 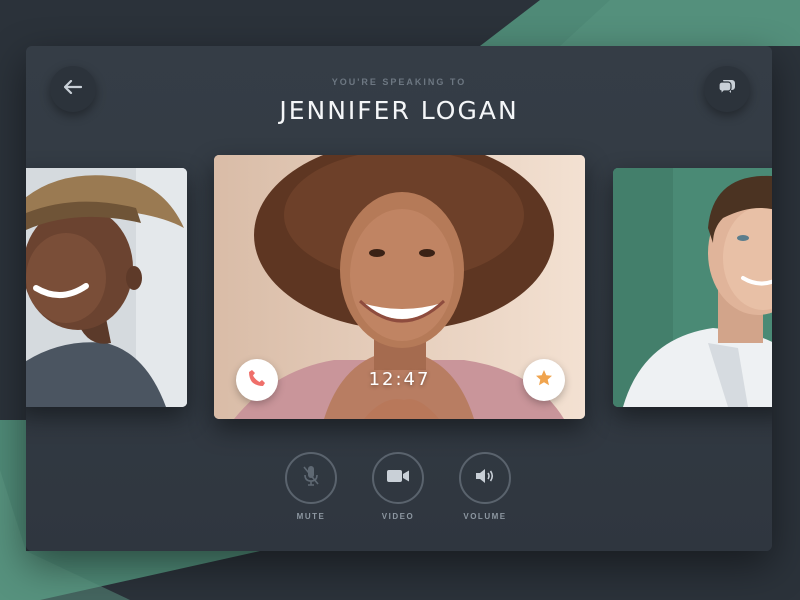 I want to click on chat-button, so click(x=727, y=89).